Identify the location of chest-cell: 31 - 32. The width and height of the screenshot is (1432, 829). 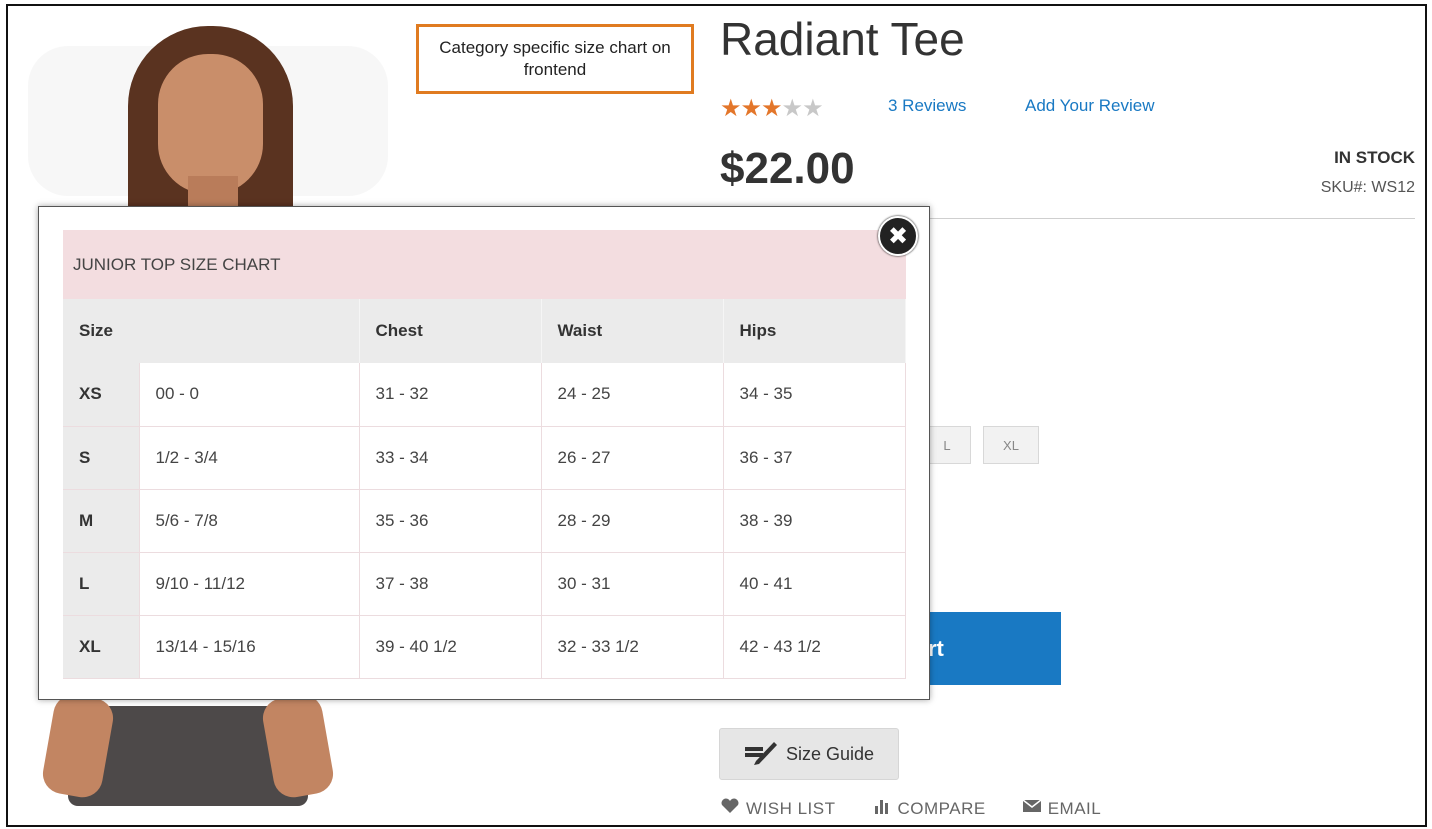
(450, 395).